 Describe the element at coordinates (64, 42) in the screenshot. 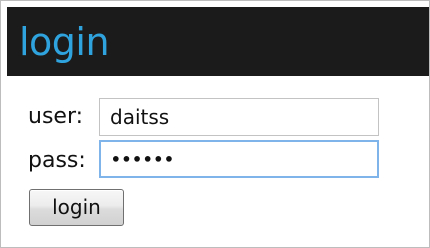

I see `page-title: login` at that location.